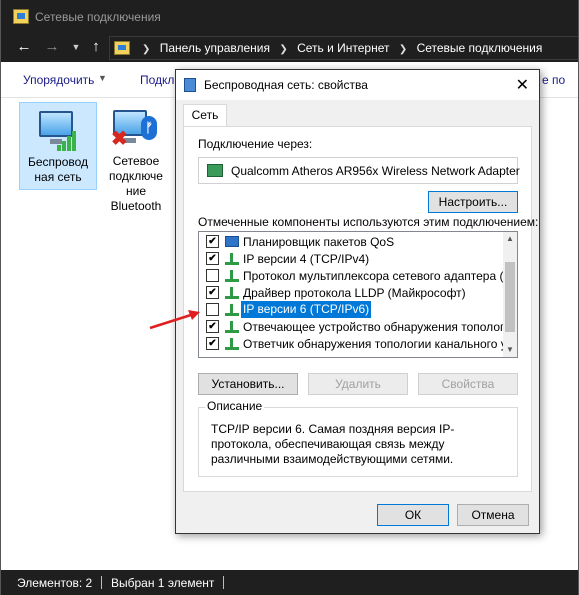 This screenshot has width=579, height=595. Describe the element at coordinates (58, 130) in the screenshot. I see `wifi-adapter-icon` at that location.